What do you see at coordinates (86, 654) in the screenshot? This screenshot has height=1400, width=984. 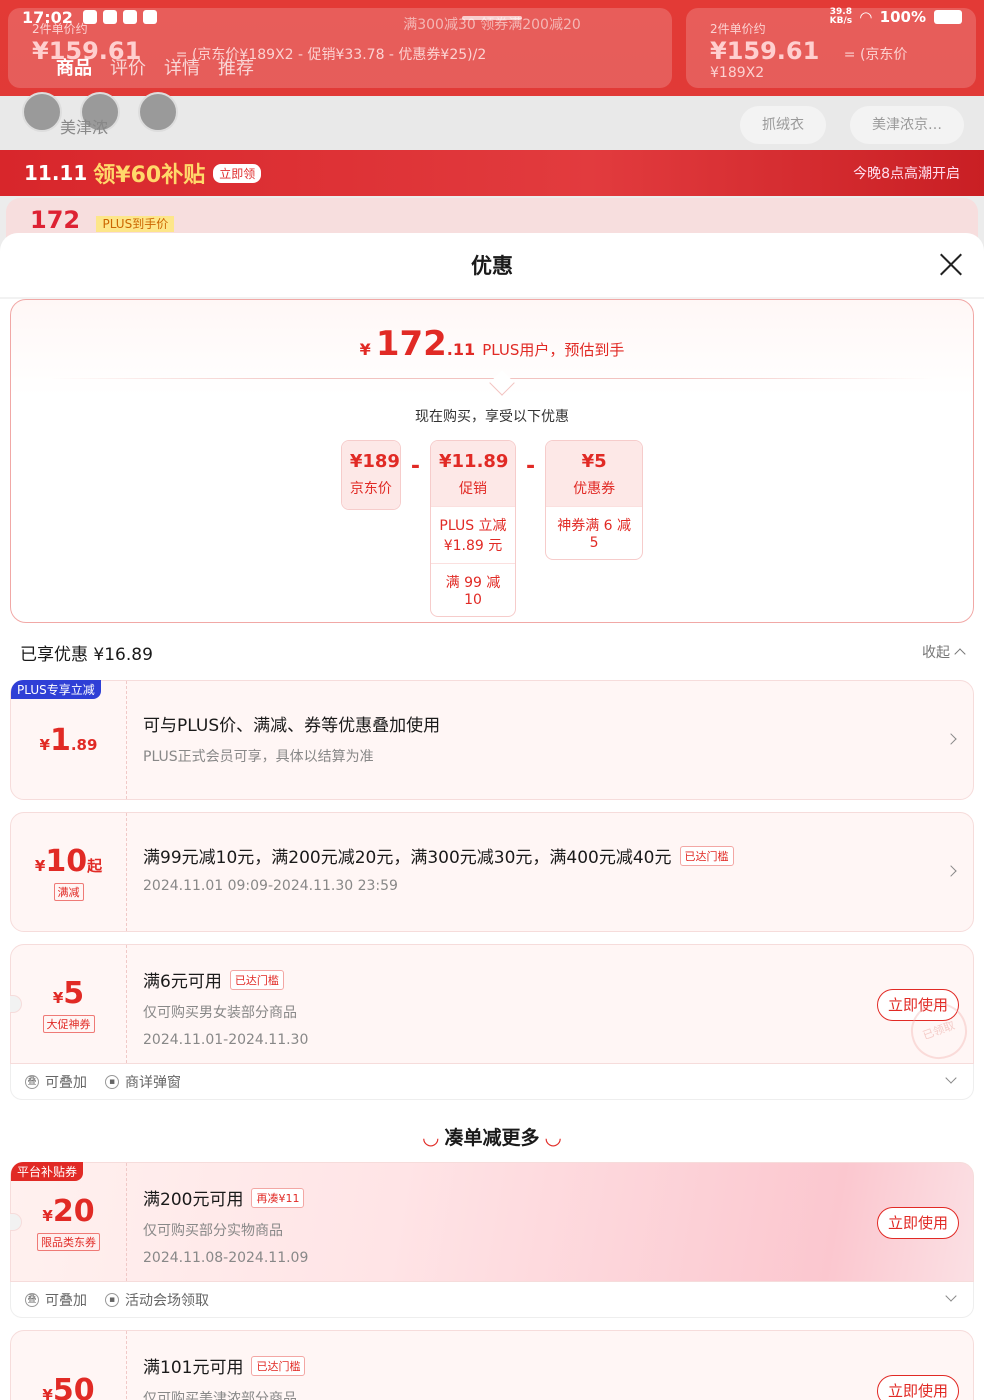 I see `enjoyed-total: 已享优惠 ¥16.89` at bounding box center [86, 654].